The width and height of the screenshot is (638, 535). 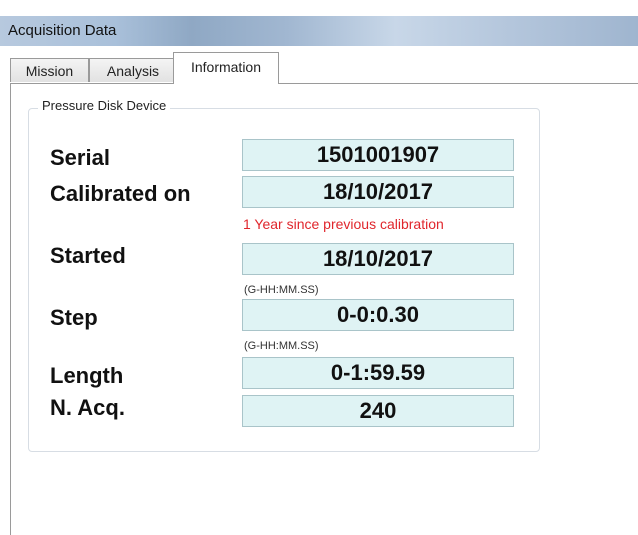 What do you see at coordinates (62, 30) in the screenshot?
I see `window-title: Acquisition Data` at bounding box center [62, 30].